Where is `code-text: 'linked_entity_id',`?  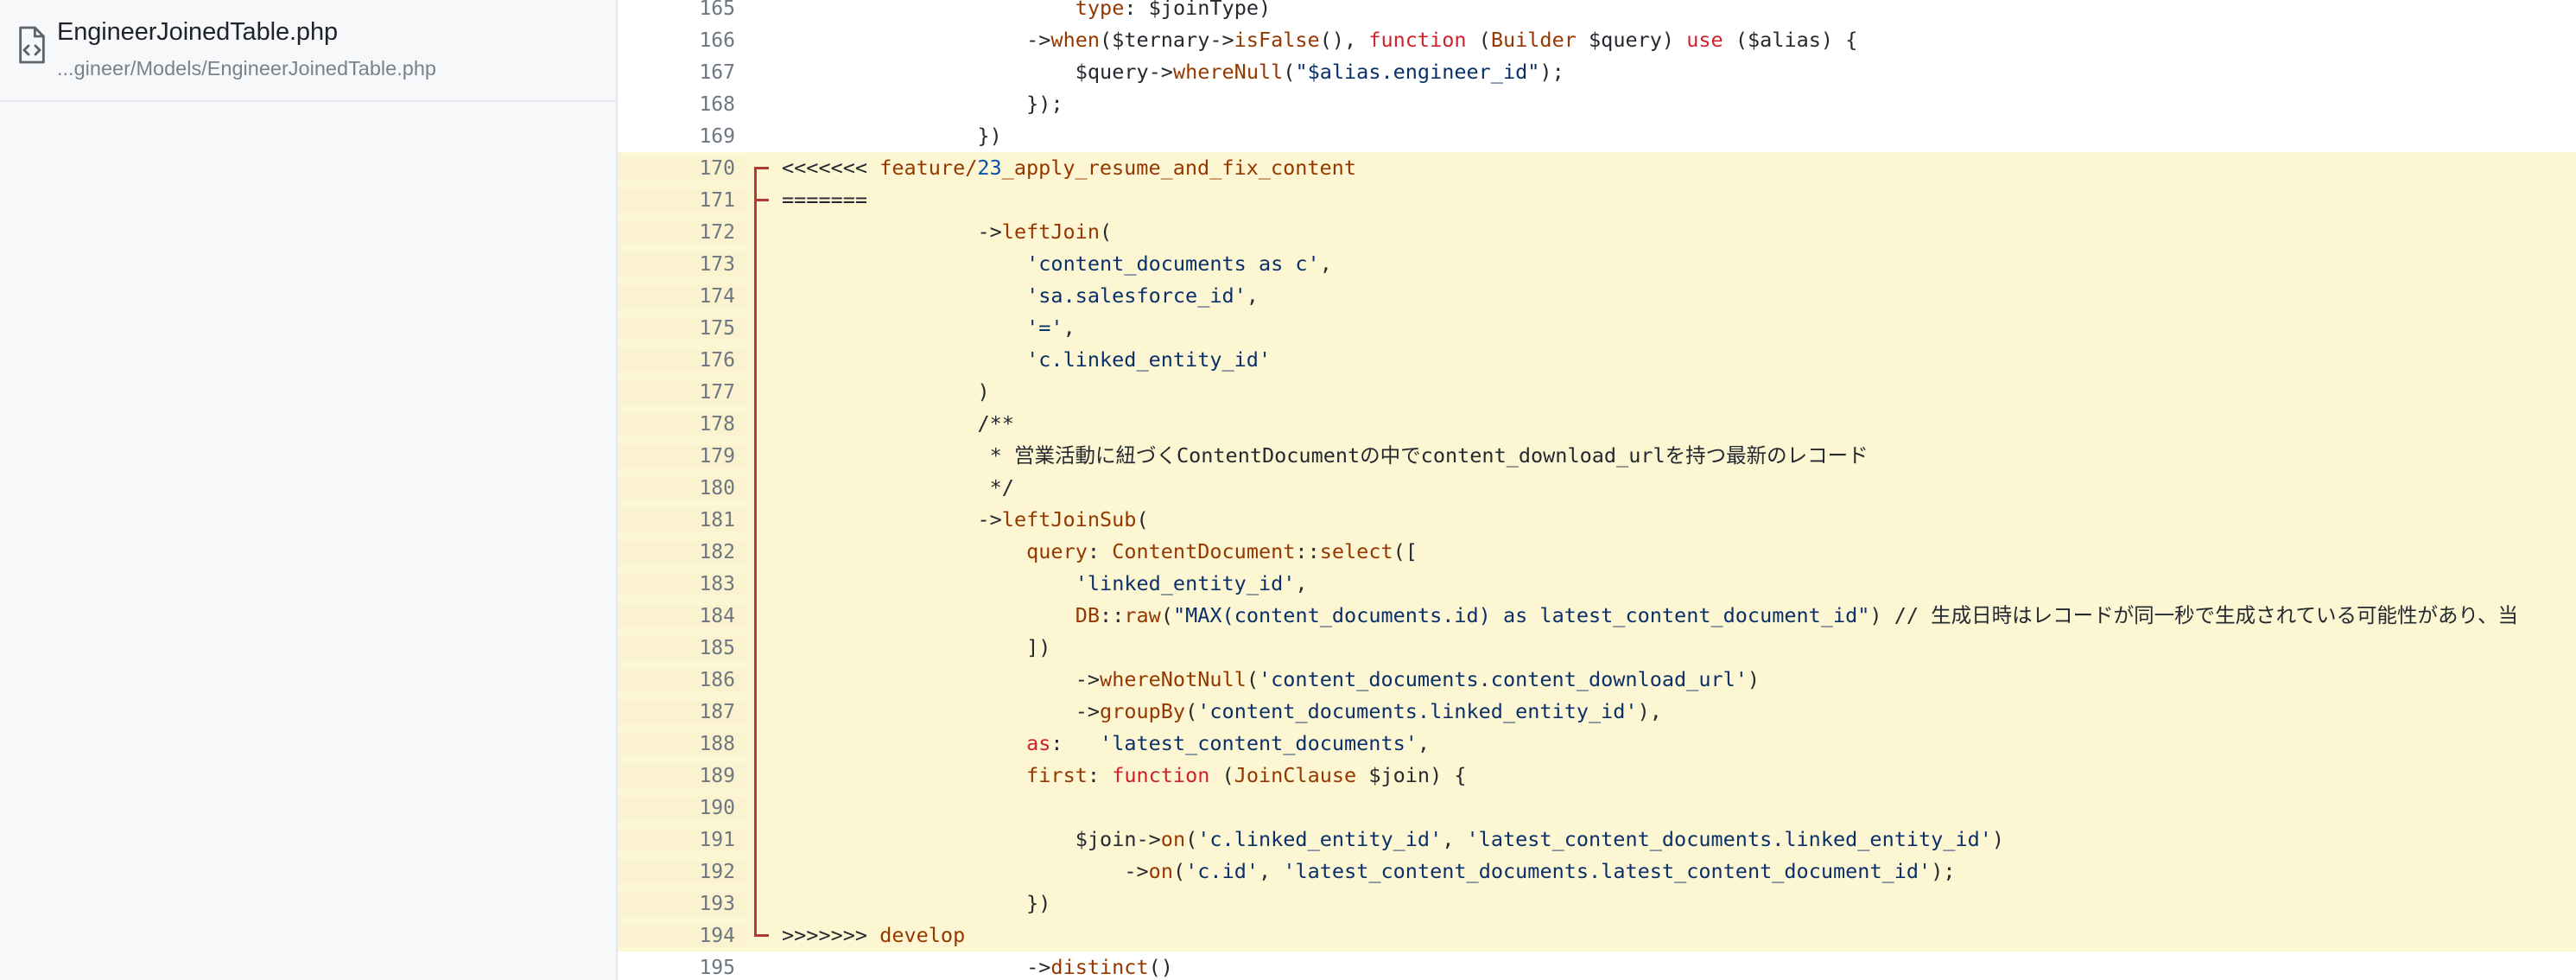
code-text: 'linked_entity_id', is located at coordinates (1191, 583).